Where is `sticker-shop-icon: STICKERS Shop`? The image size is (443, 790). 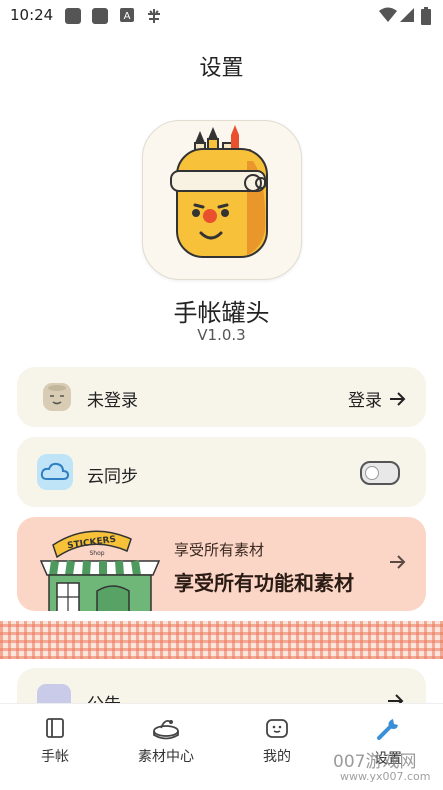
sticker-shop-icon: STICKERS Shop is located at coordinates (100, 570).